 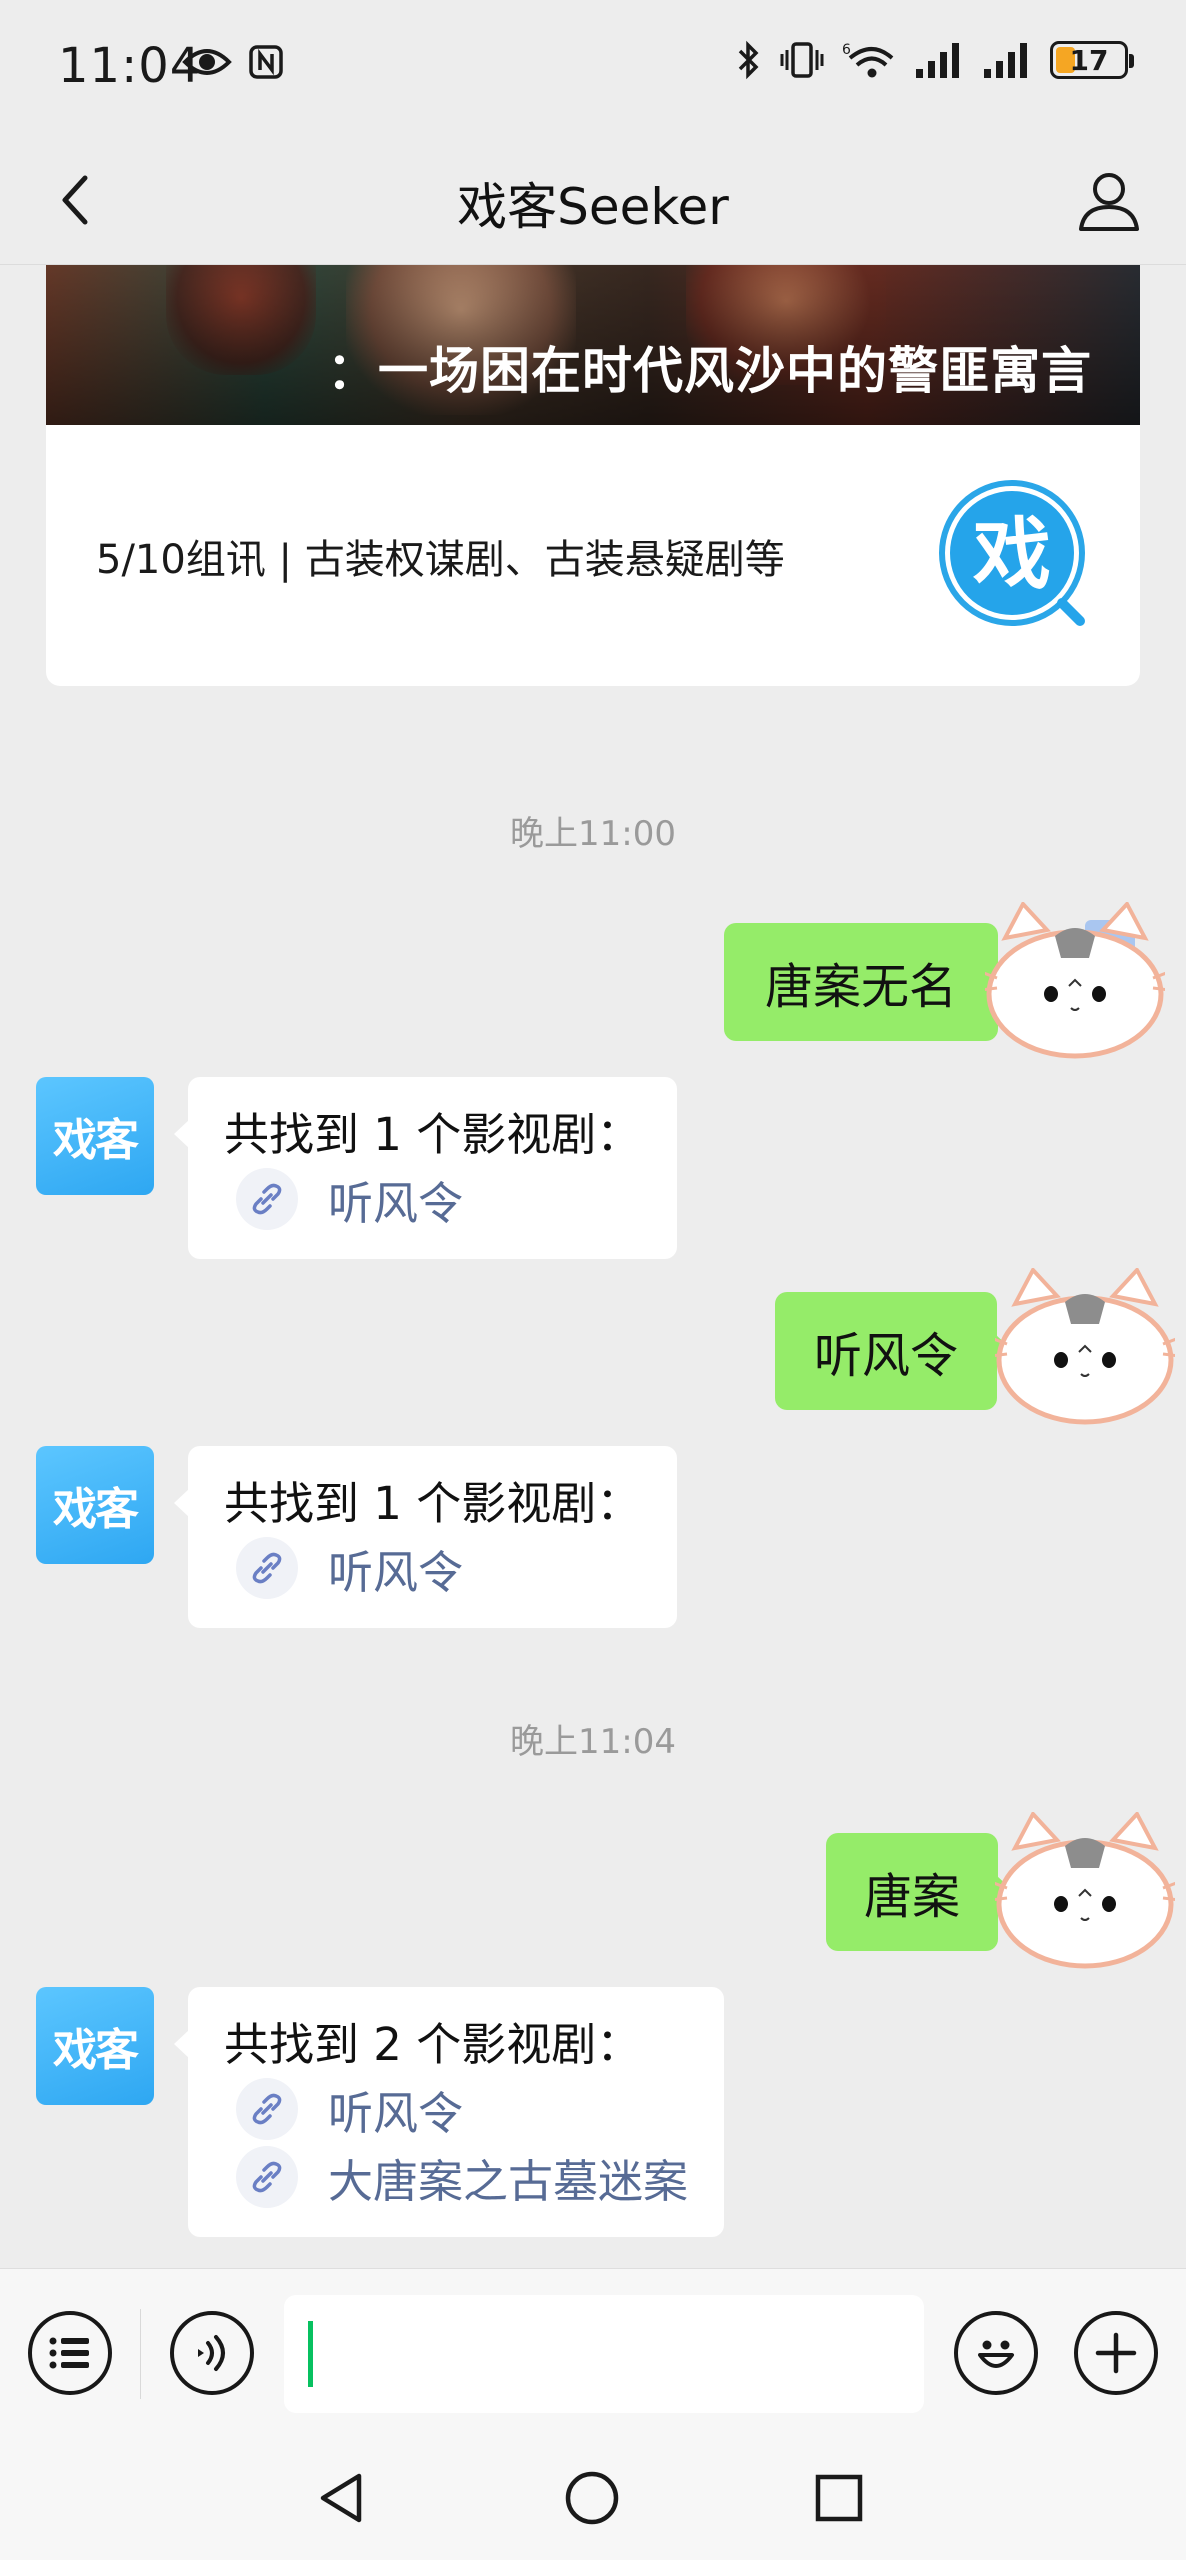 What do you see at coordinates (140, 2354) in the screenshot?
I see `divider` at bounding box center [140, 2354].